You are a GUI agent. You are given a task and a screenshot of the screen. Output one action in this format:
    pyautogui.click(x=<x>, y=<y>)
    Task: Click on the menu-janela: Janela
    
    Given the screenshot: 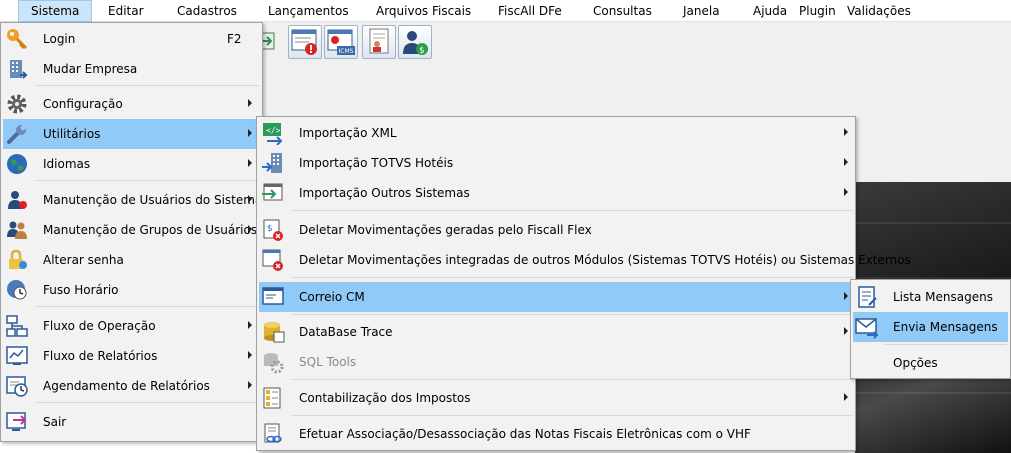 What is the action you would take?
    pyautogui.click(x=701, y=11)
    